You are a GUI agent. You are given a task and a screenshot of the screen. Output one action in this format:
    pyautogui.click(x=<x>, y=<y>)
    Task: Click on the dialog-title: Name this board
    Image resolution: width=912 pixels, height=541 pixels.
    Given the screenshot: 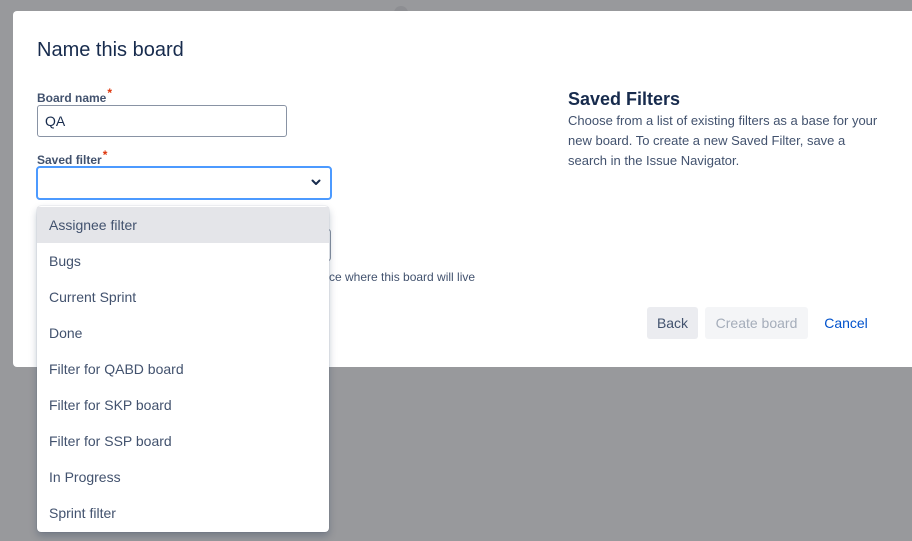 What is the action you would take?
    pyautogui.click(x=110, y=50)
    